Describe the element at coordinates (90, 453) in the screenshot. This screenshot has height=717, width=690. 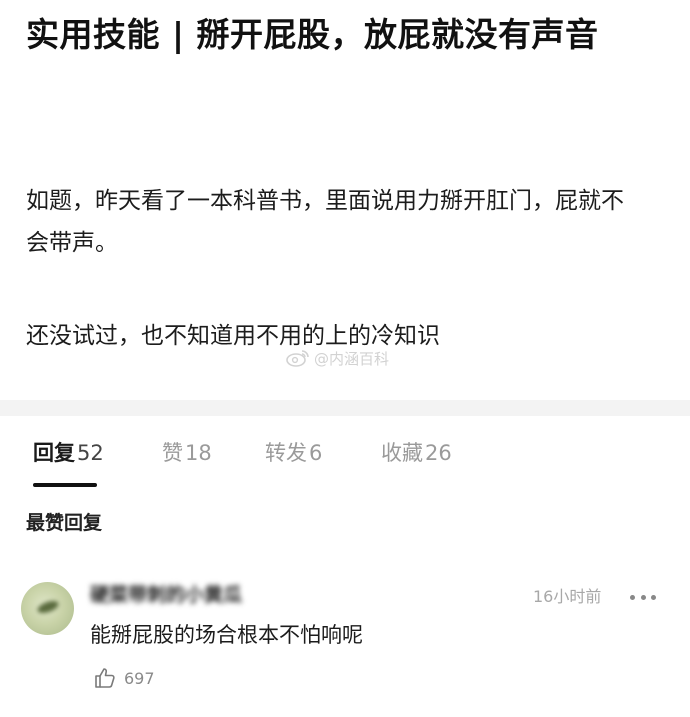
I see `tab-replies-count: 52` at that location.